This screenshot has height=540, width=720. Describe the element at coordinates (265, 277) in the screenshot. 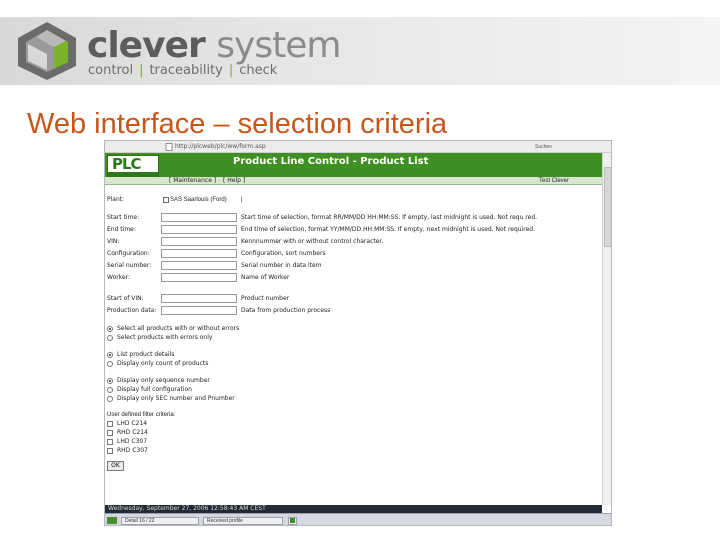

I see `field-description: Name of Worker` at that location.